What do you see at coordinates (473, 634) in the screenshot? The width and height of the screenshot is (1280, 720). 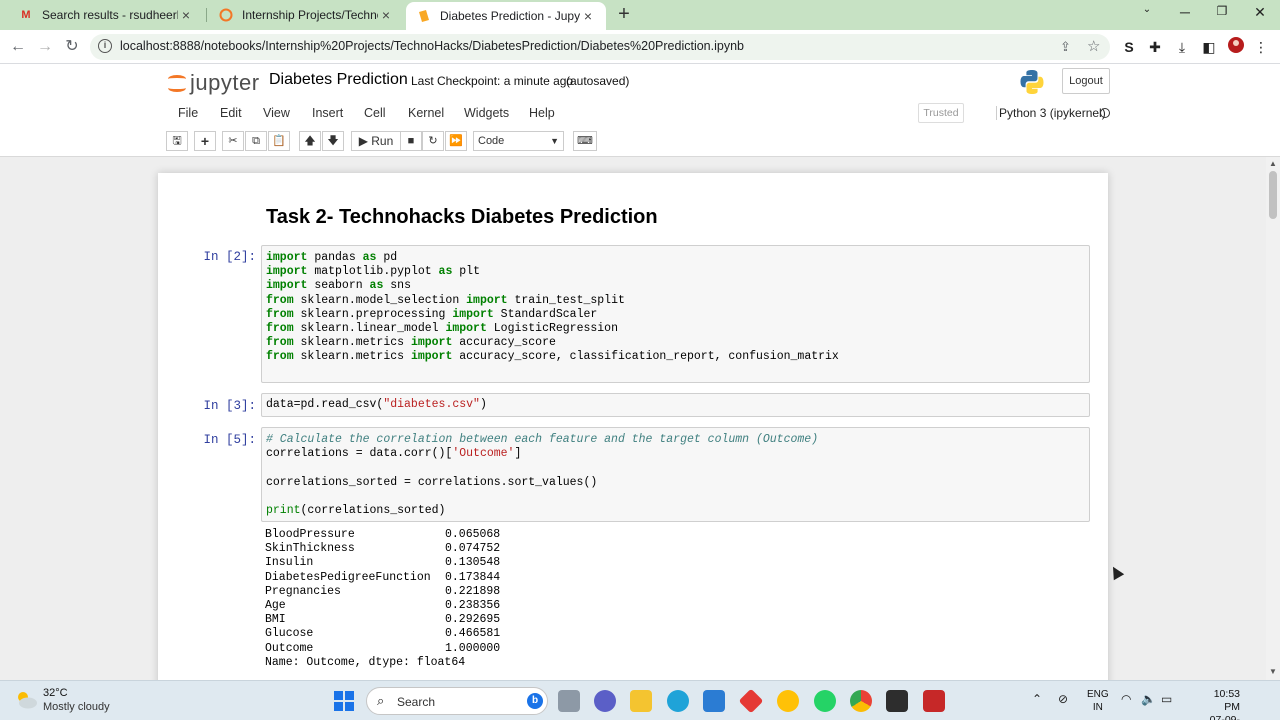 I see `output-correlation-value: 0.466581` at bounding box center [473, 634].